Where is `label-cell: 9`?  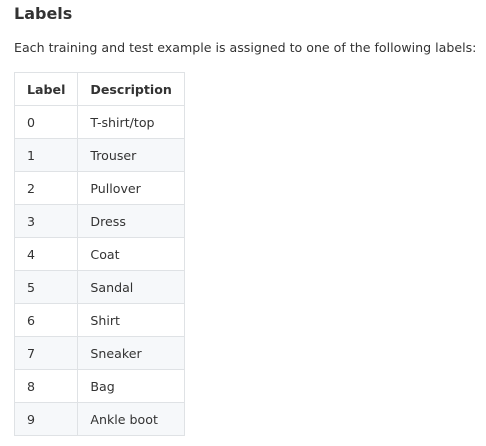 label-cell: 9 is located at coordinates (46, 419).